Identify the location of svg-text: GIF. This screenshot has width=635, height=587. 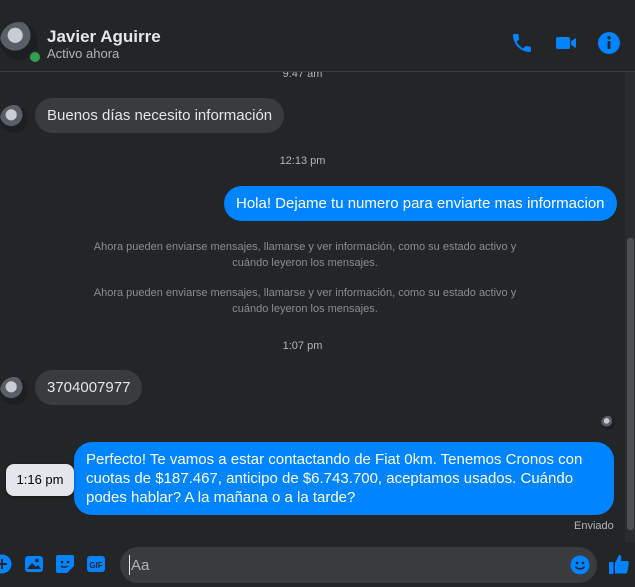
(95, 565).